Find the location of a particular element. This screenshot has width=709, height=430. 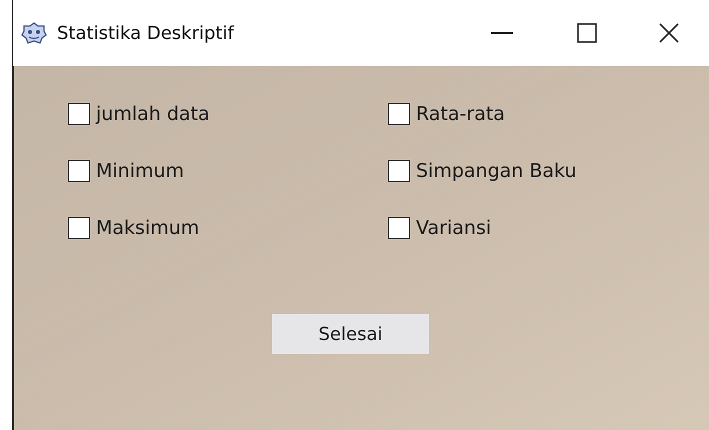

option-checkbox: Simpangan Baku is located at coordinates (482, 171).